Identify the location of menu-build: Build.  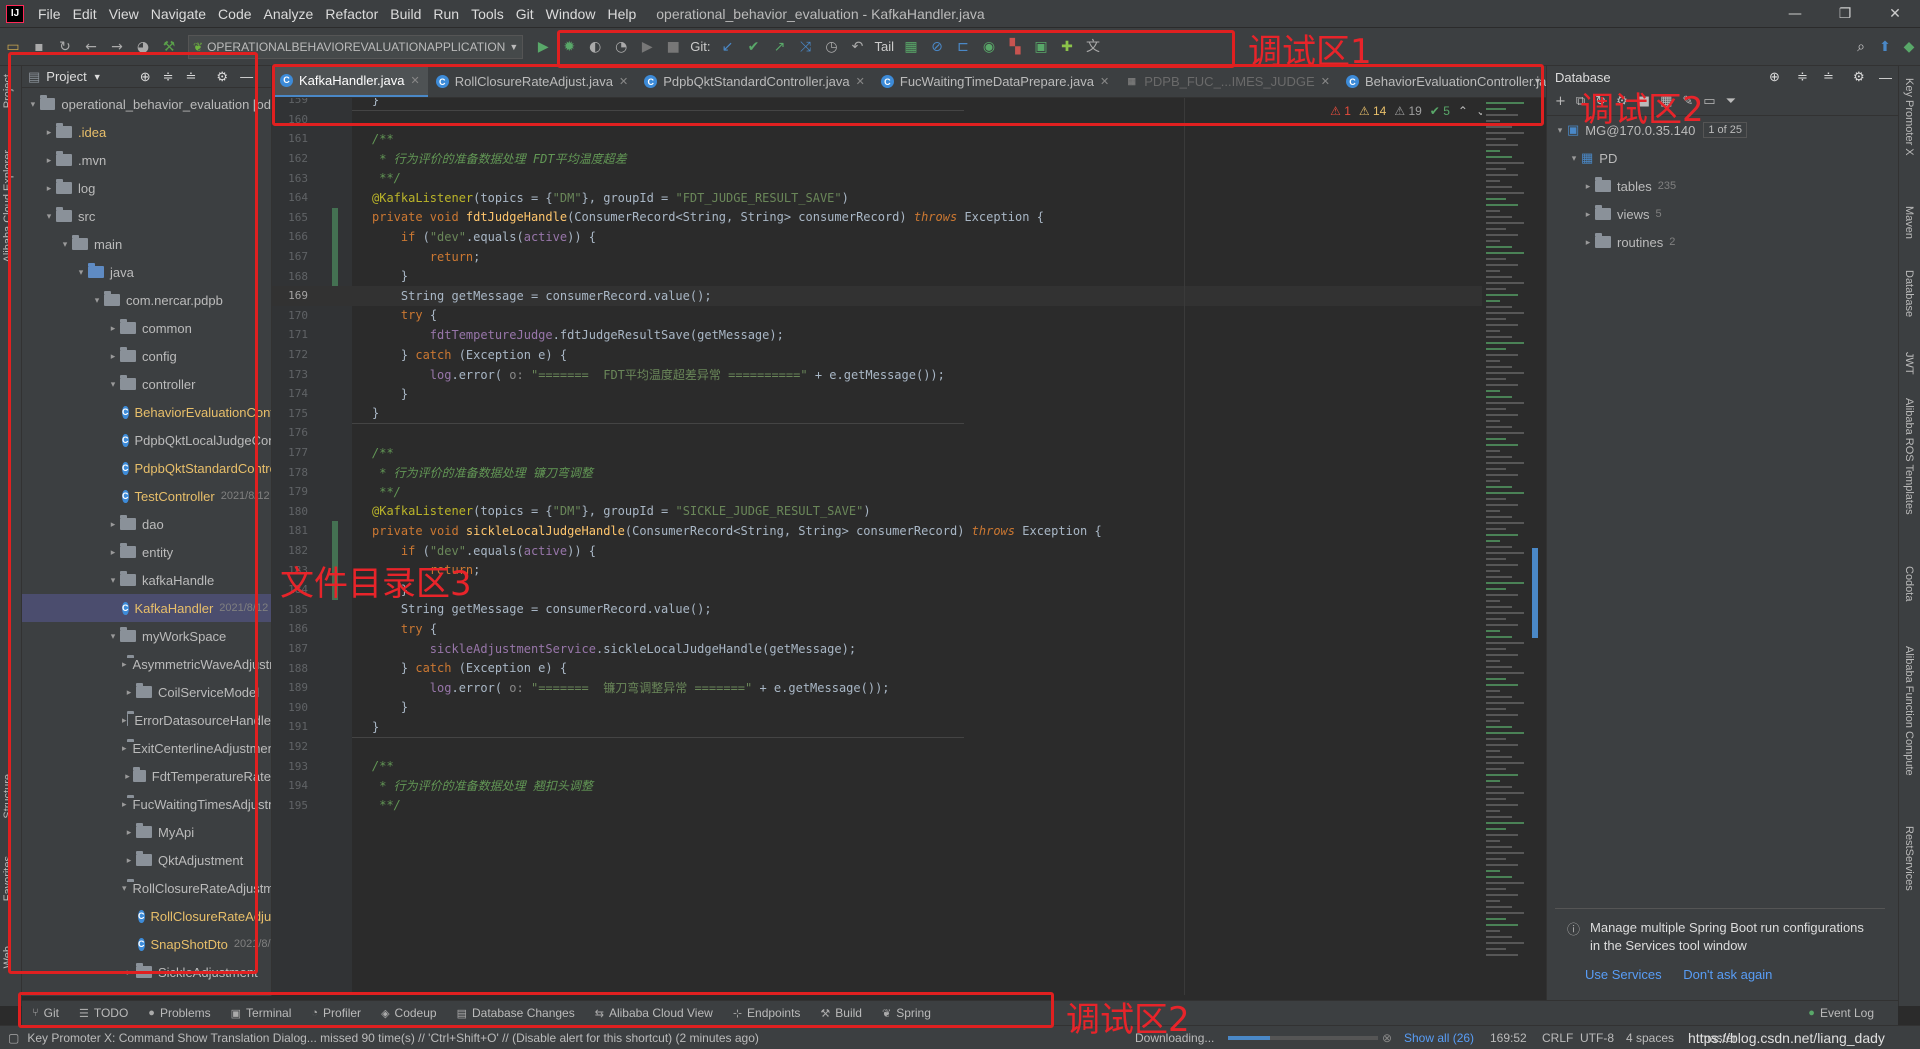
(405, 14).